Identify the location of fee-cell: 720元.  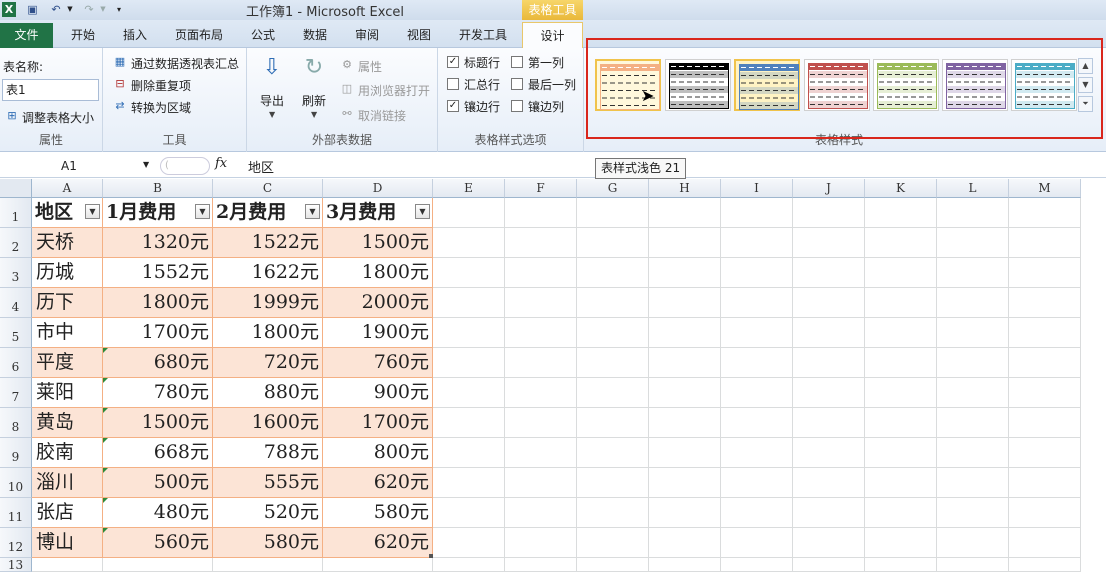
(268, 363).